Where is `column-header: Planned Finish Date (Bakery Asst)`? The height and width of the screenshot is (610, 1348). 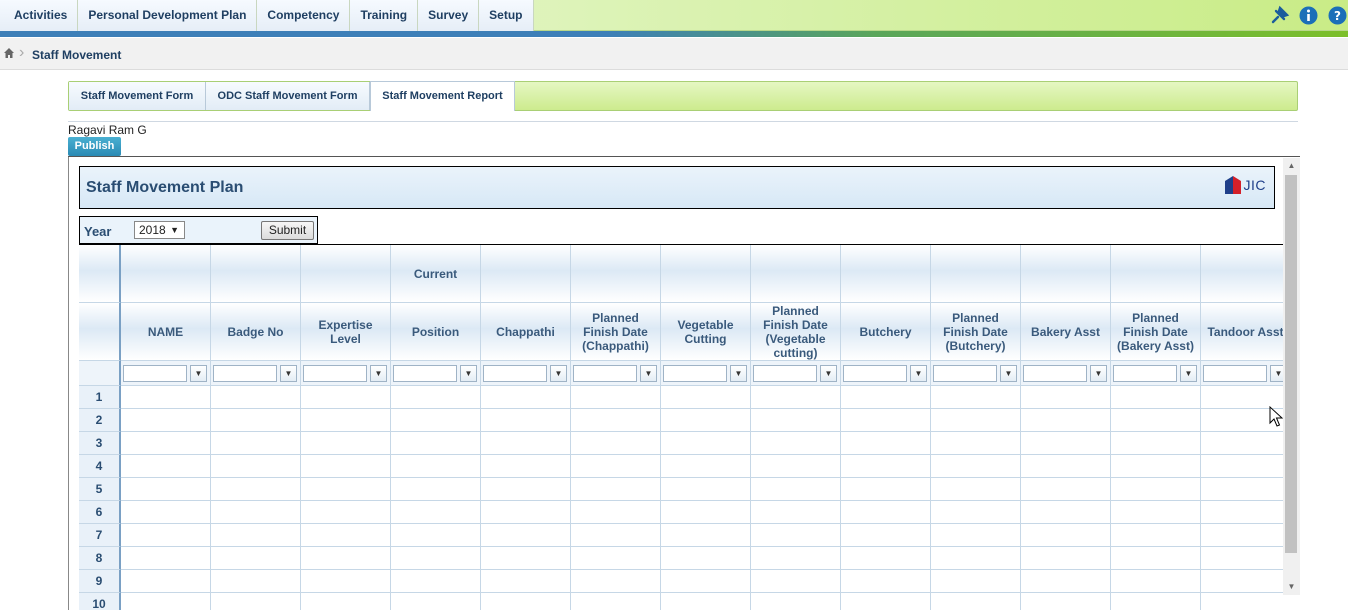
column-header: Planned Finish Date (Bakery Asst) is located at coordinates (1156, 332).